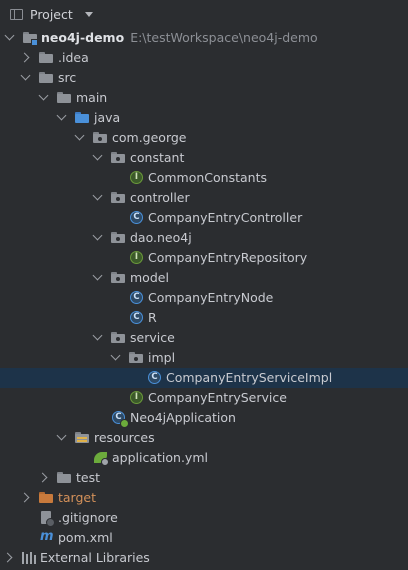 This screenshot has width=408, height=570. What do you see at coordinates (46, 497) in the screenshot?
I see `excluded-folder-icon` at bounding box center [46, 497].